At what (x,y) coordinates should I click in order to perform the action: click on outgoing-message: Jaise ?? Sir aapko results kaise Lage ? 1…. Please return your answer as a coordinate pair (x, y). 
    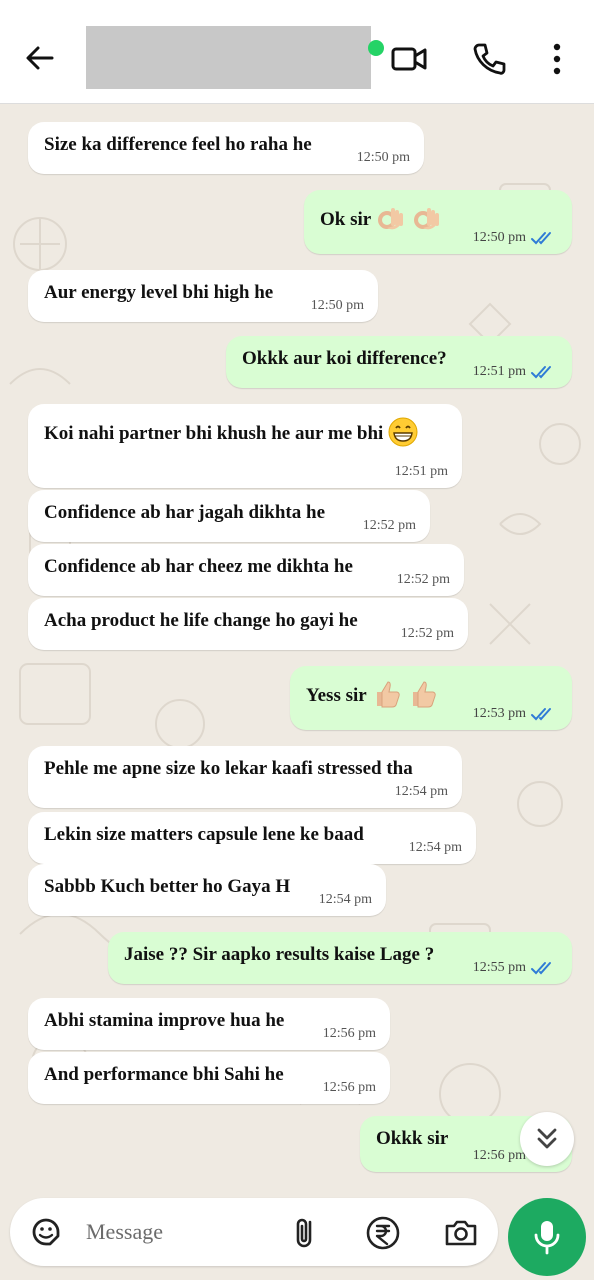
    Looking at the image, I should click on (340, 958).